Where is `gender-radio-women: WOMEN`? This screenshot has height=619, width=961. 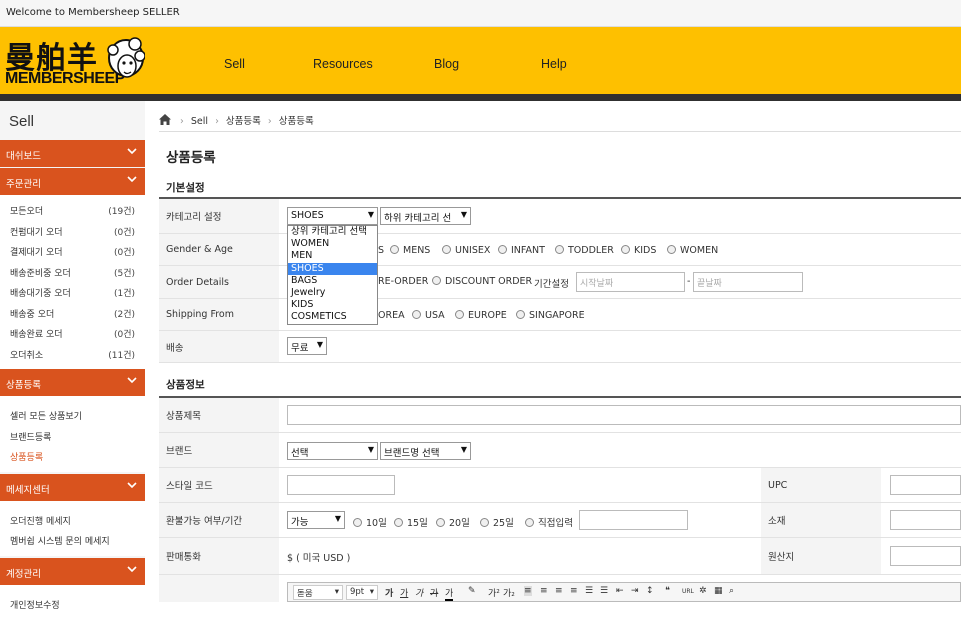 gender-radio-women: WOMEN is located at coordinates (692, 250).